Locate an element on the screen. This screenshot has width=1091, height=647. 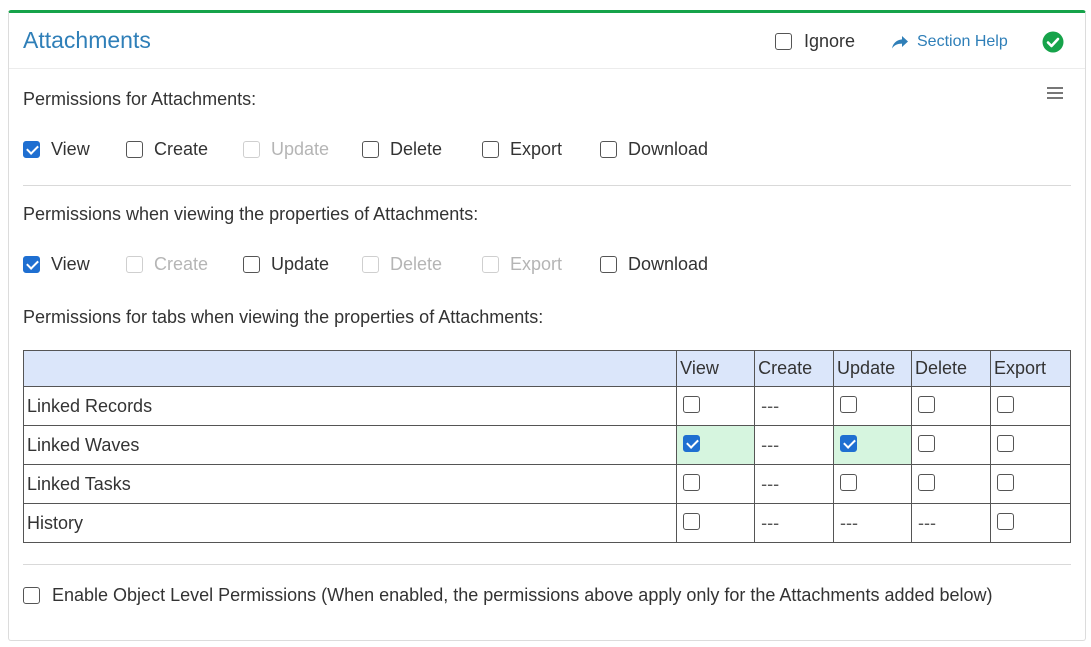
ignore-checkbox: Ignore is located at coordinates (815, 41).